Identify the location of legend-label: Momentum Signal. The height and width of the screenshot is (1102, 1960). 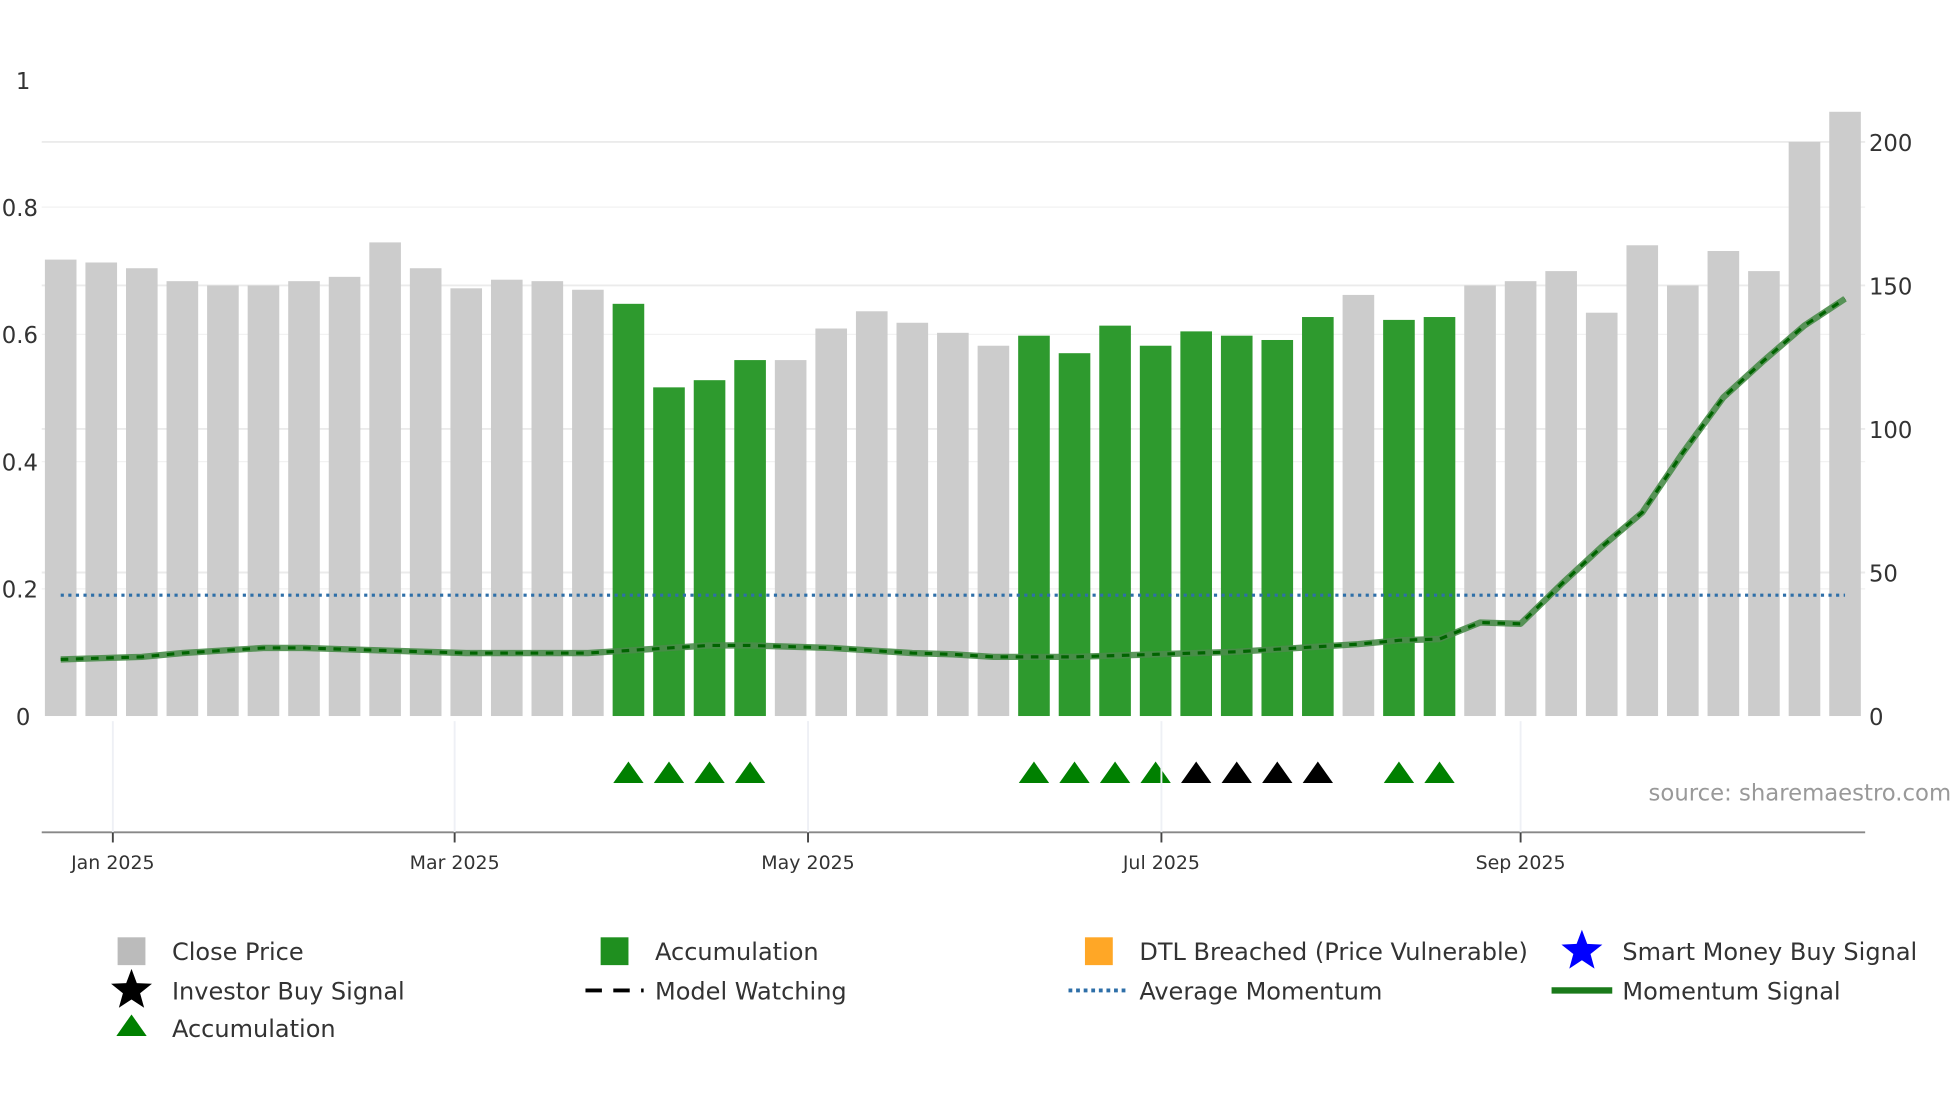
(1731, 991).